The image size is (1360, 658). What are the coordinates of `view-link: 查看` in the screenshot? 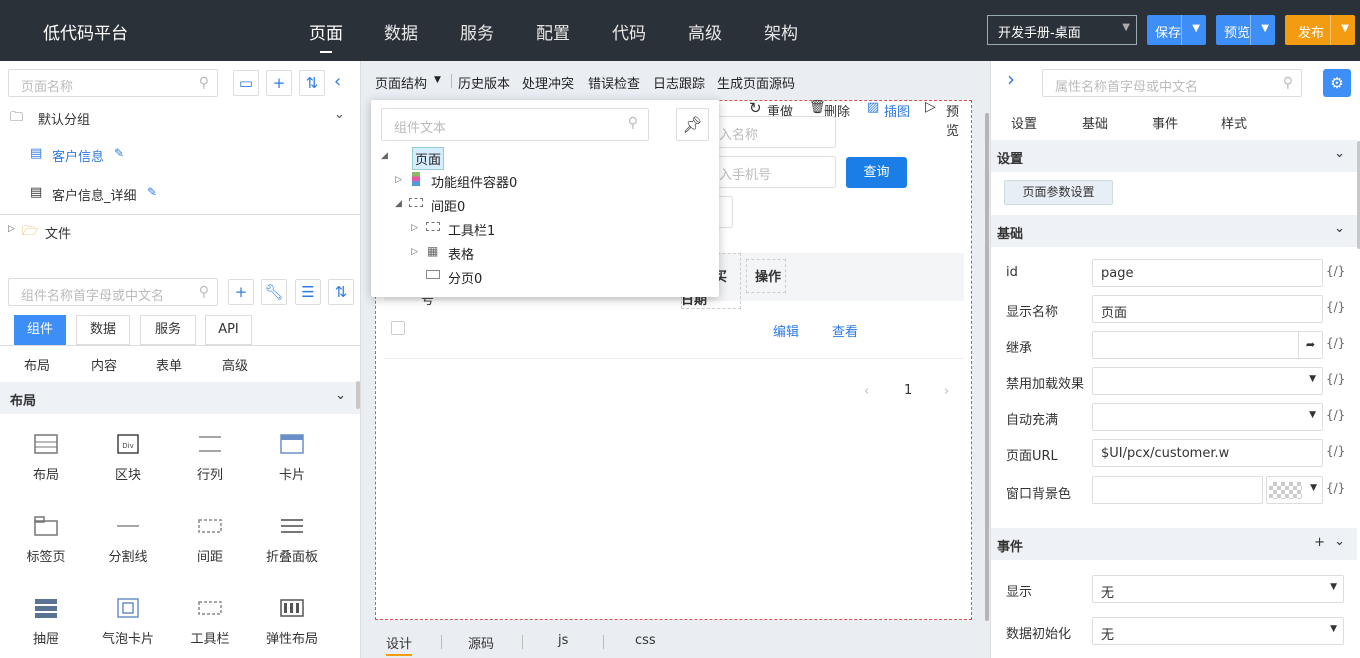 It's located at (845, 330).